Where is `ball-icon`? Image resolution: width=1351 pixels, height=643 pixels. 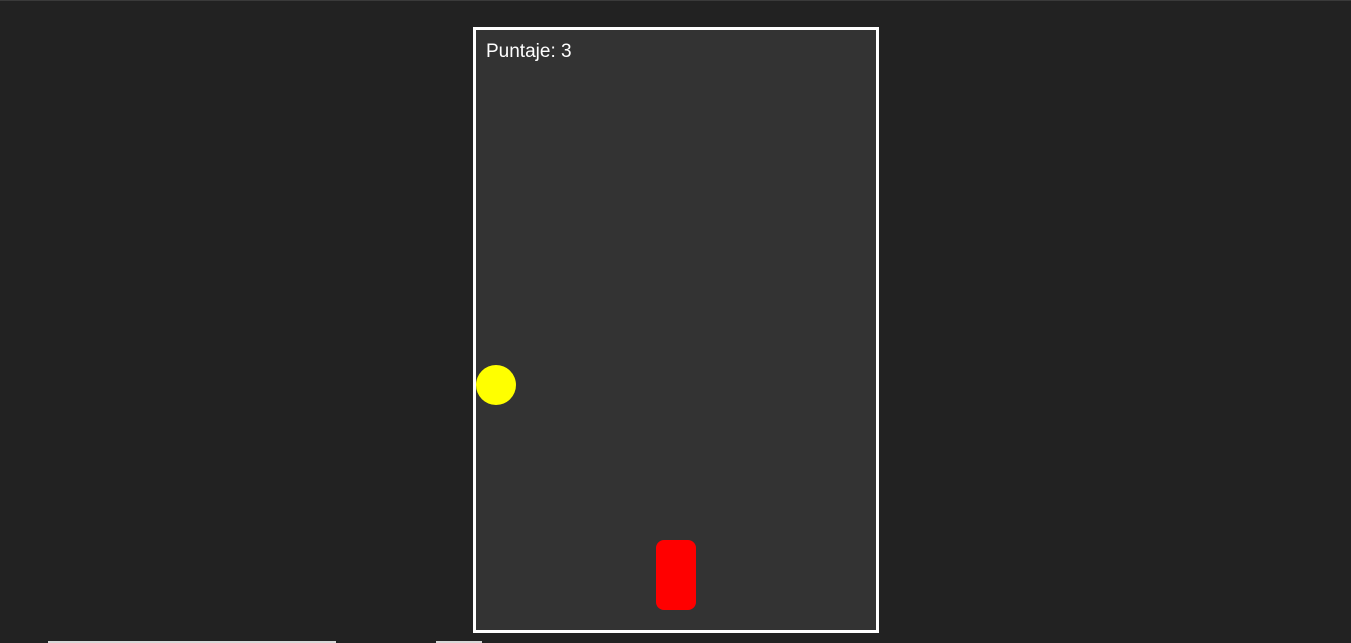 ball-icon is located at coordinates (496, 385).